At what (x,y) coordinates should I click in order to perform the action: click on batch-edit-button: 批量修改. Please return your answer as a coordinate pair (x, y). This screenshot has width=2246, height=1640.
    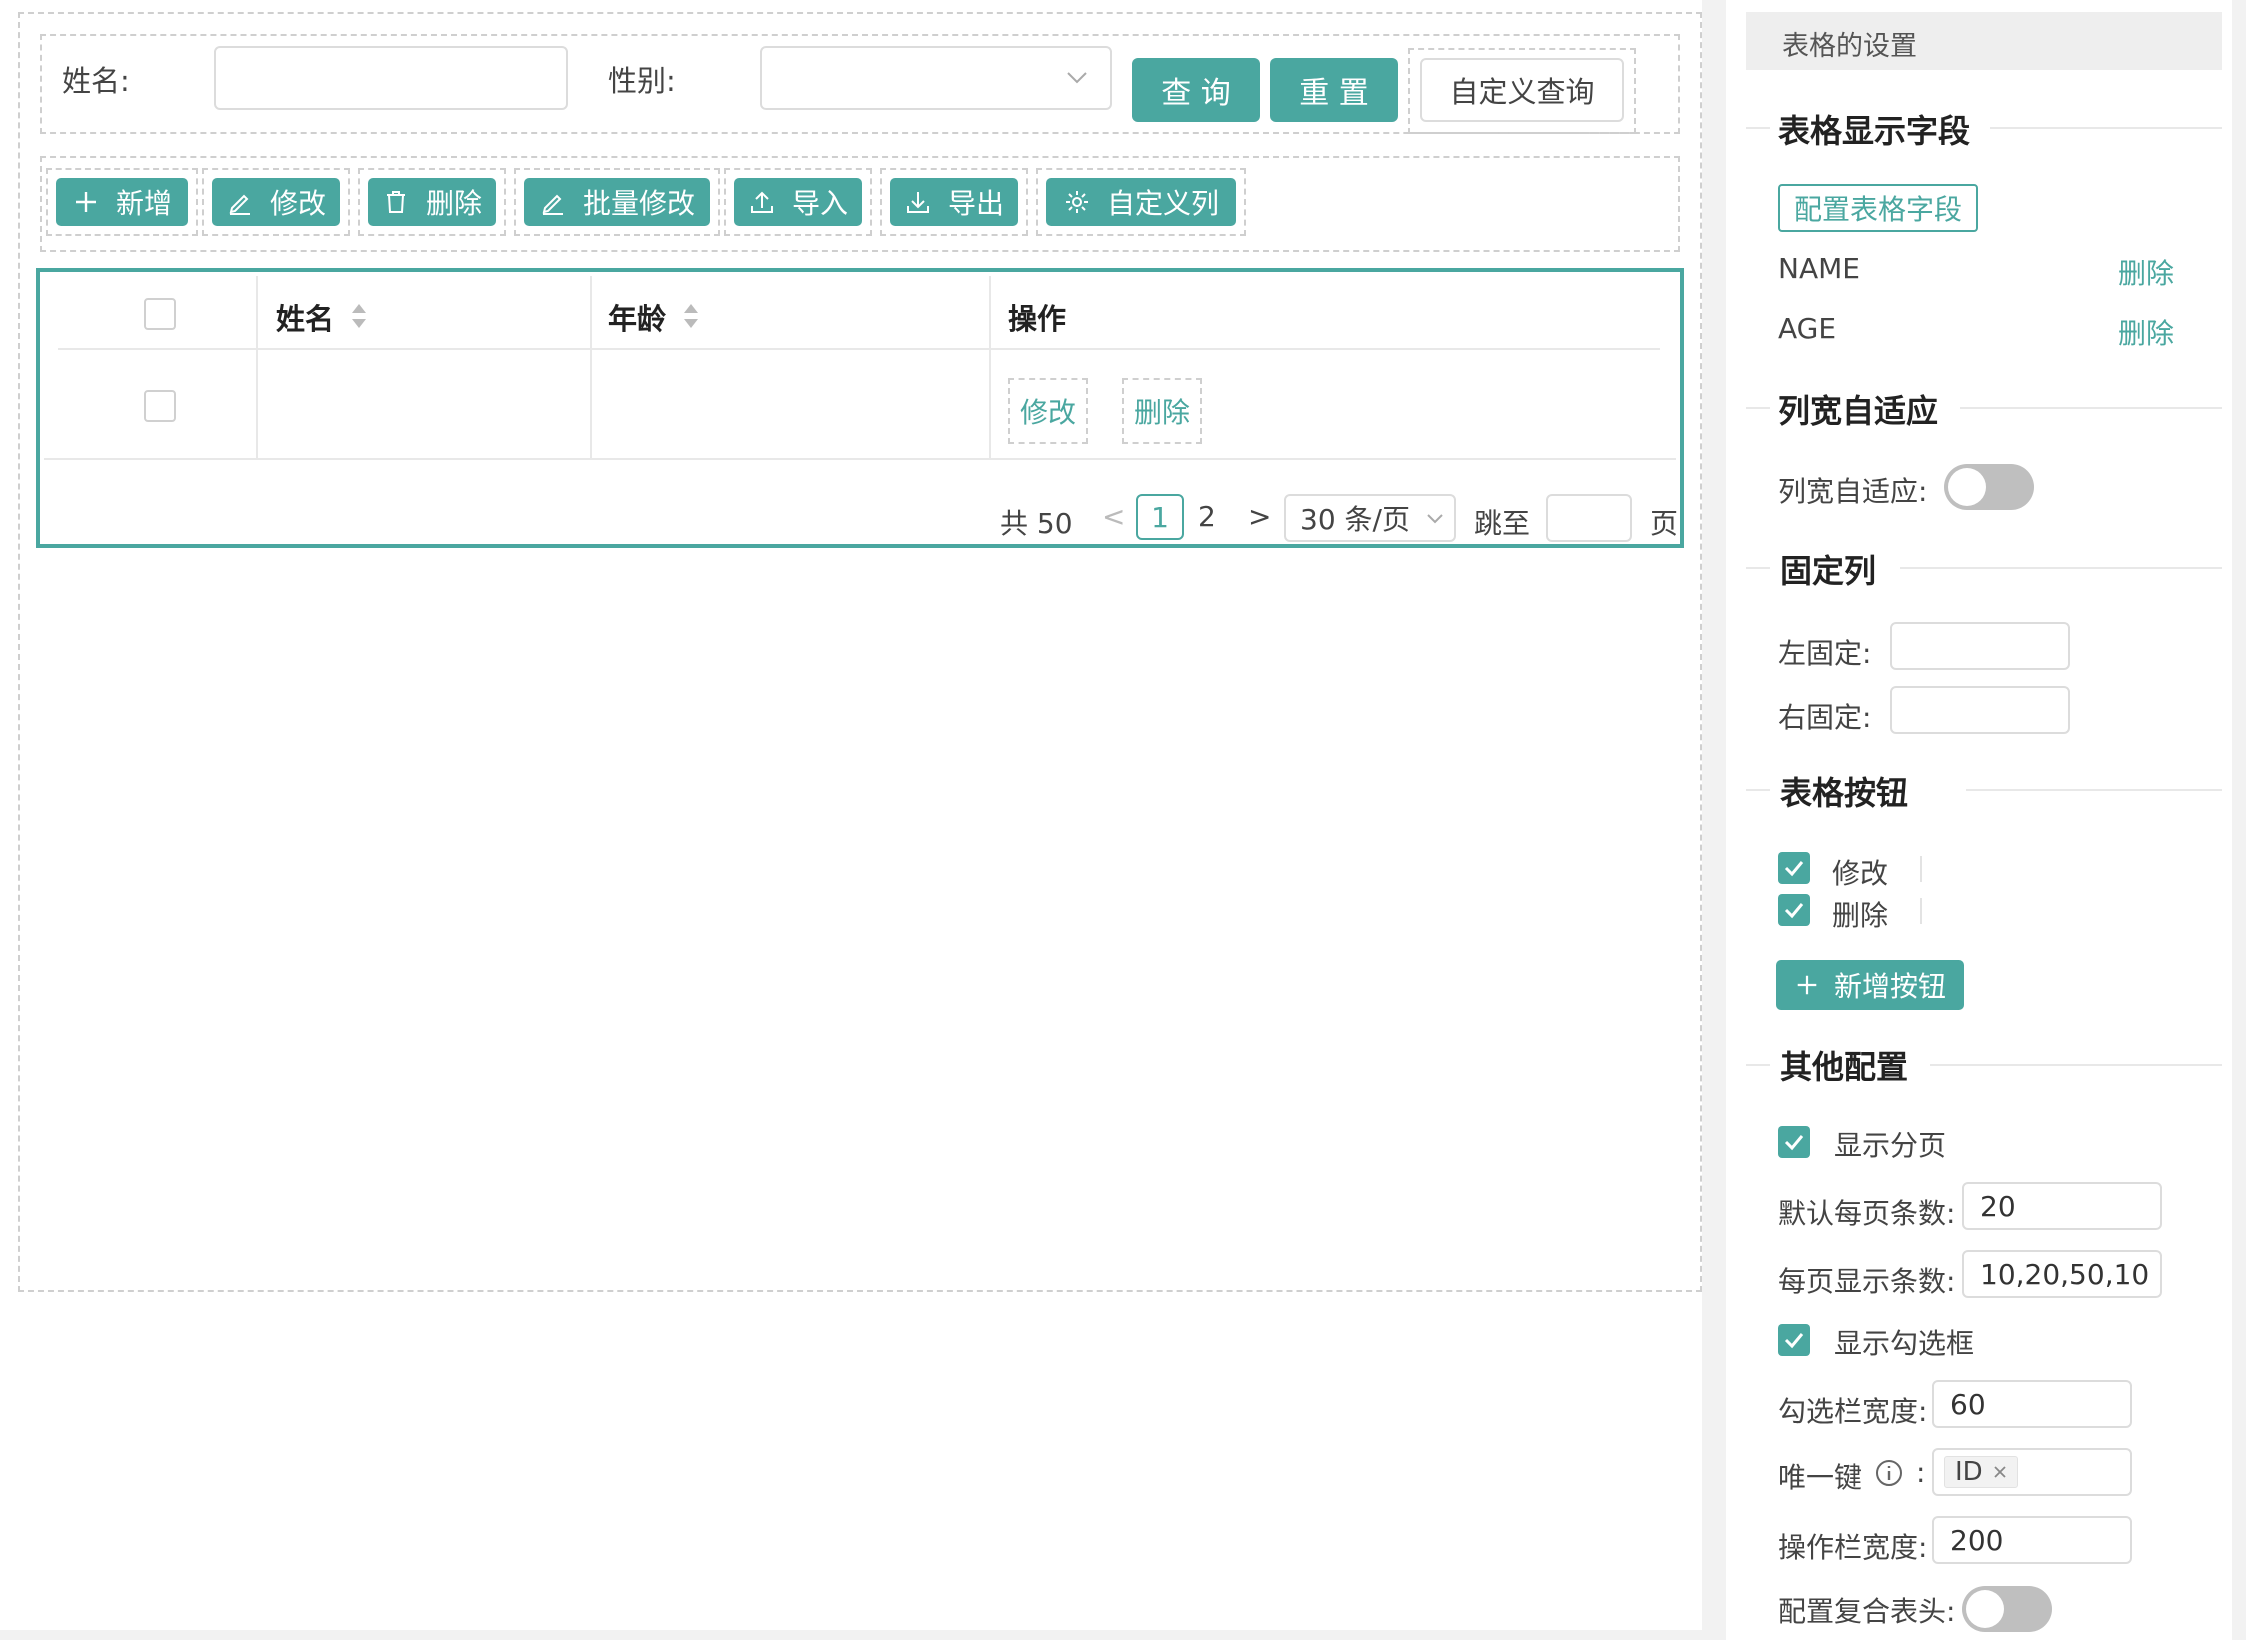
    Looking at the image, I should click on (617, 202).